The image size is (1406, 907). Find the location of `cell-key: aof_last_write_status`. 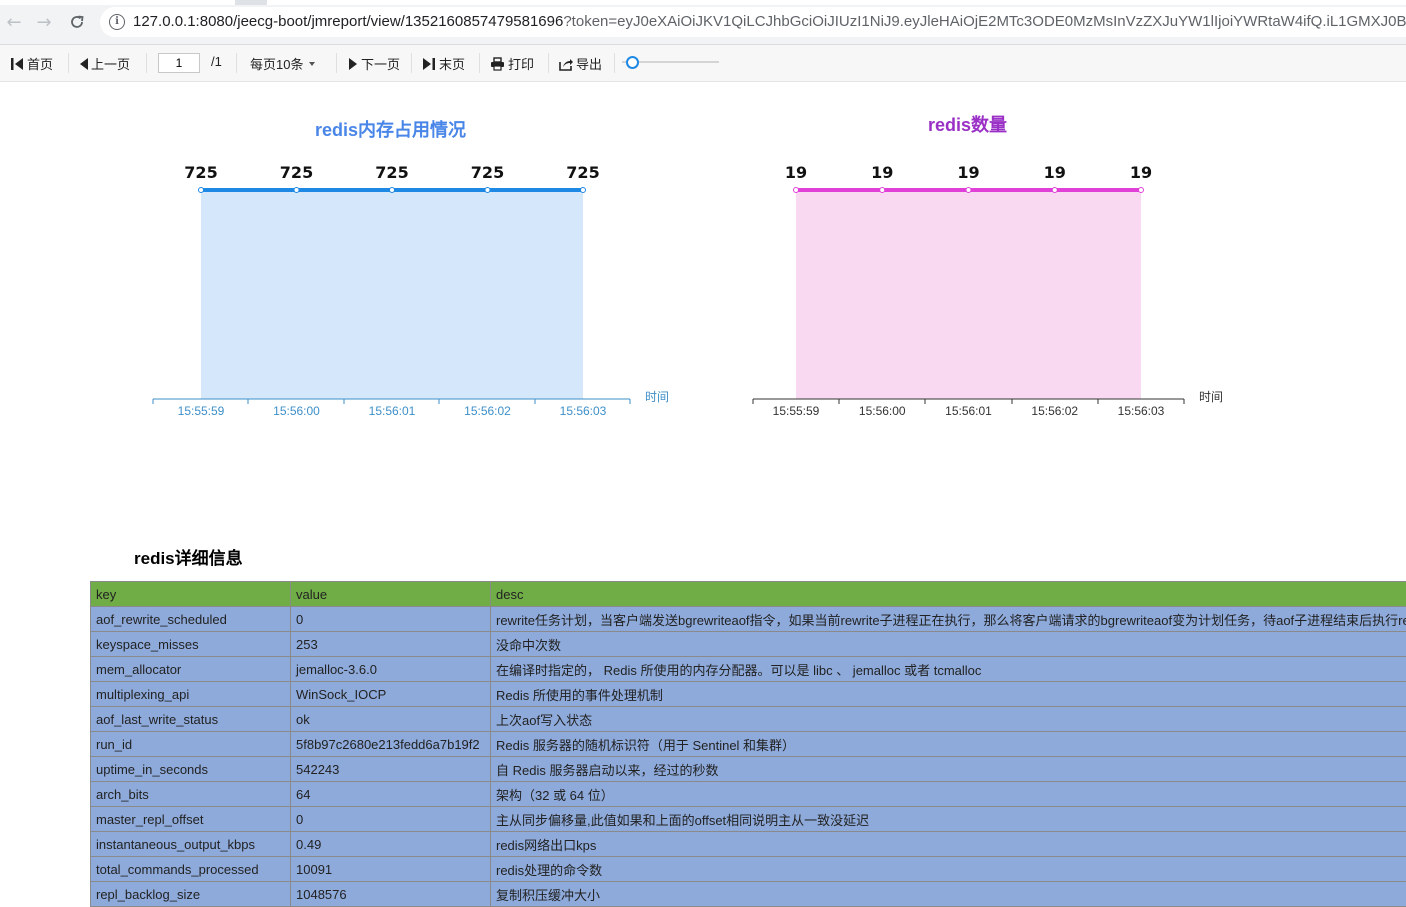

cell-key: aof_last_write_status is located at coordinates (191, 719).